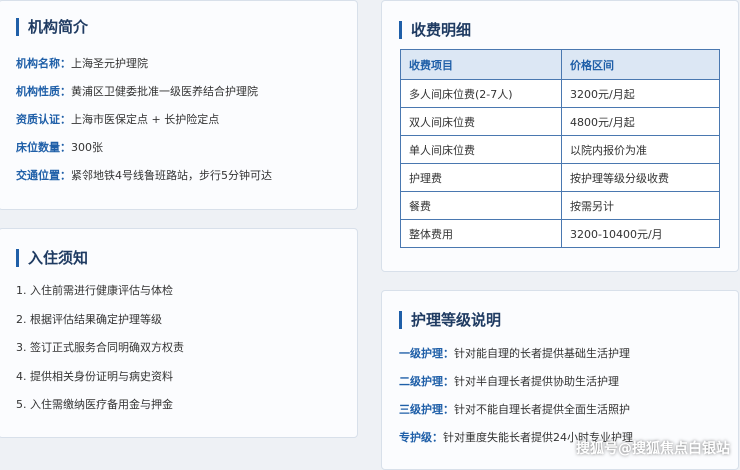 The height and width of the screenshot is (470, 740). What do you see at coordinates (542, 409) in the screenshot?
I see `care-level-desc: 针对不能自理长者提供全面生活照护` at bounding box center [542, 409].